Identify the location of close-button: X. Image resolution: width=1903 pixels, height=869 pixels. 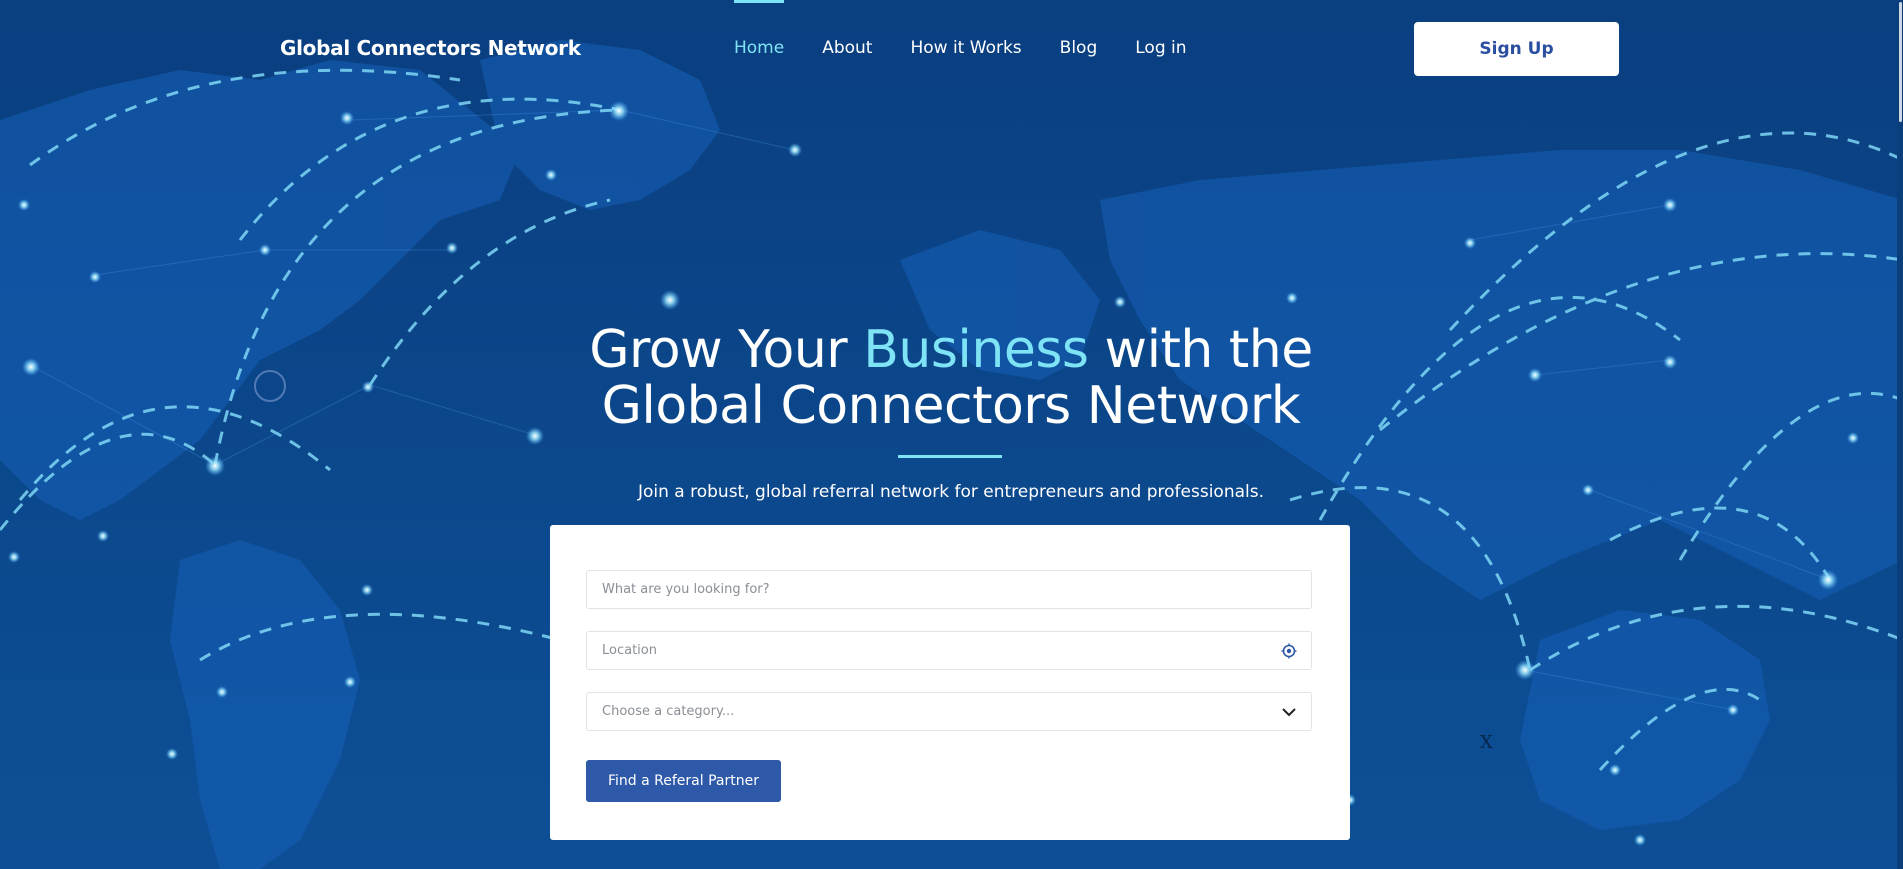
(1486, 742).